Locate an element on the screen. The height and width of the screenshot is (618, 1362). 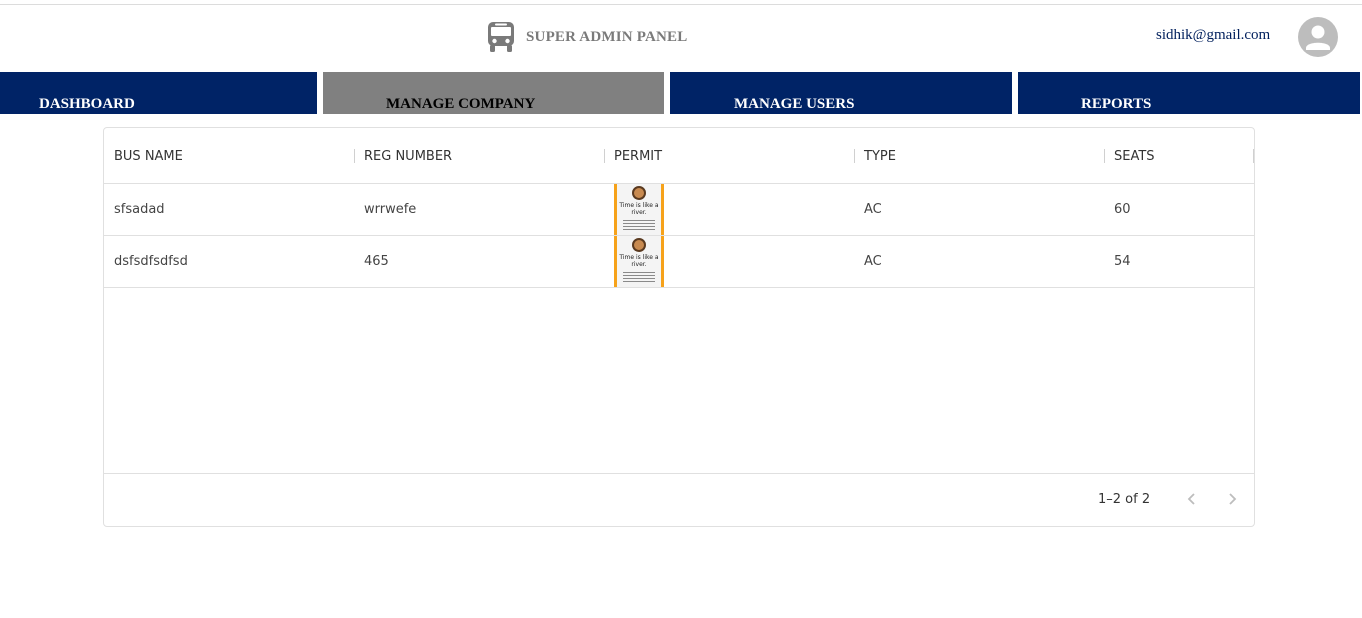
app-title: SUPER ADMIN PANEL is located at coordinates (607, 36).